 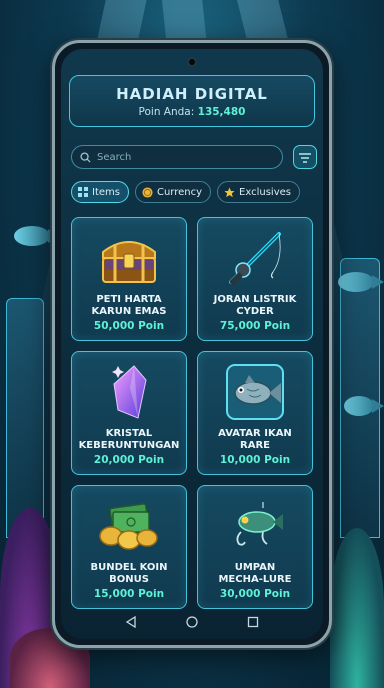 I want to click on recents-button, so click(x=253, y=622).